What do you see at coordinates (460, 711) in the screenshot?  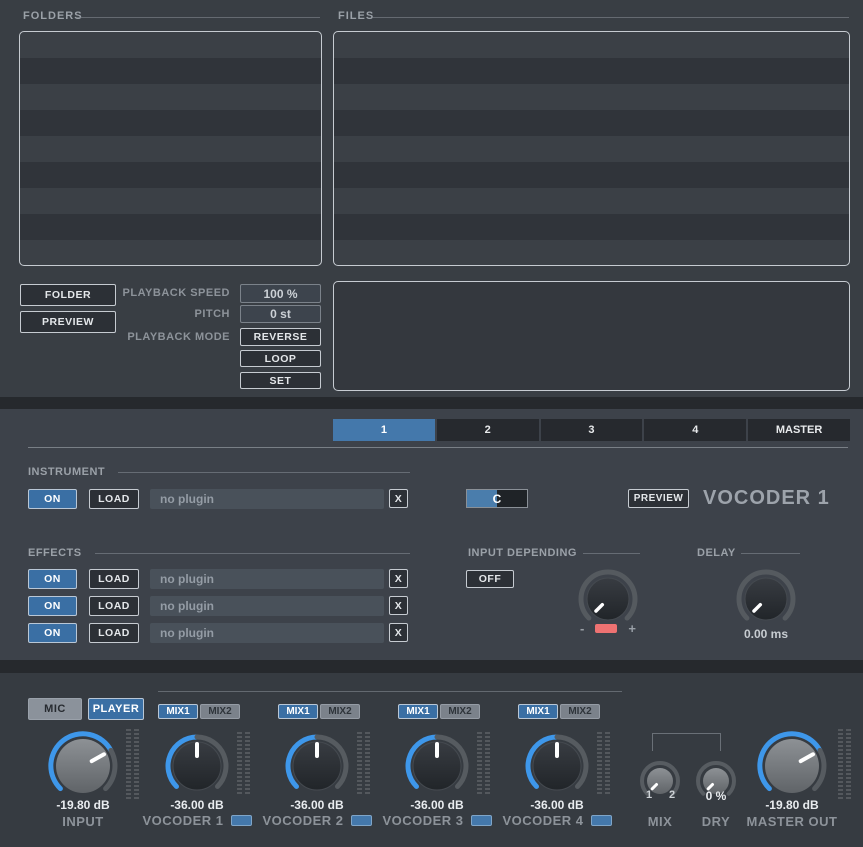 I see `vocoder3-mix2-button: MIX2` at bounding box center [460, 711].